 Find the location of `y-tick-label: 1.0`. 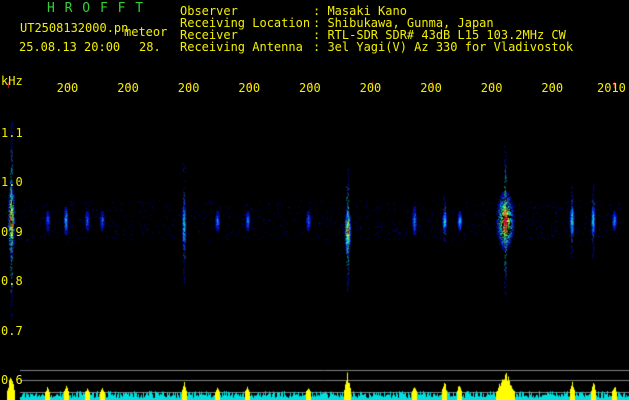

y-tick-label: 1.0 is located at coordinates (12, 182).